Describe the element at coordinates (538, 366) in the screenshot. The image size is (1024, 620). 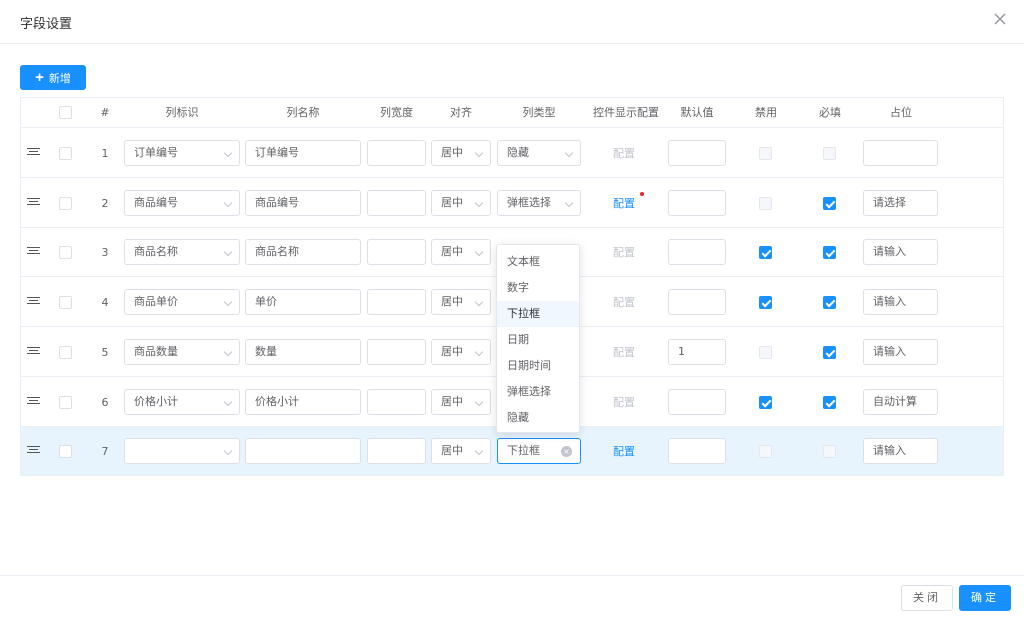
I see `dropdown-option: 日期时间` at that location.